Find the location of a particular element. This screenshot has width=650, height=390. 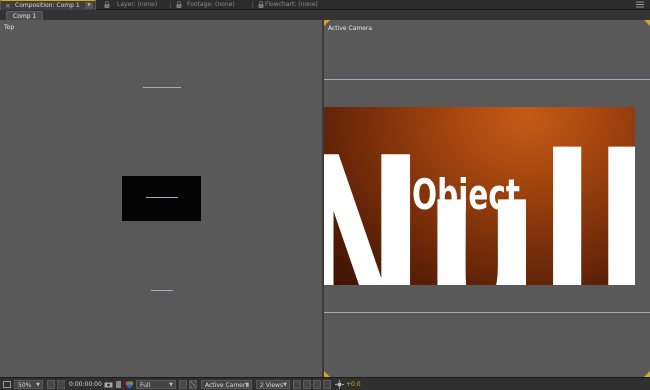

camera-icon is located at coordinates (108, 384).